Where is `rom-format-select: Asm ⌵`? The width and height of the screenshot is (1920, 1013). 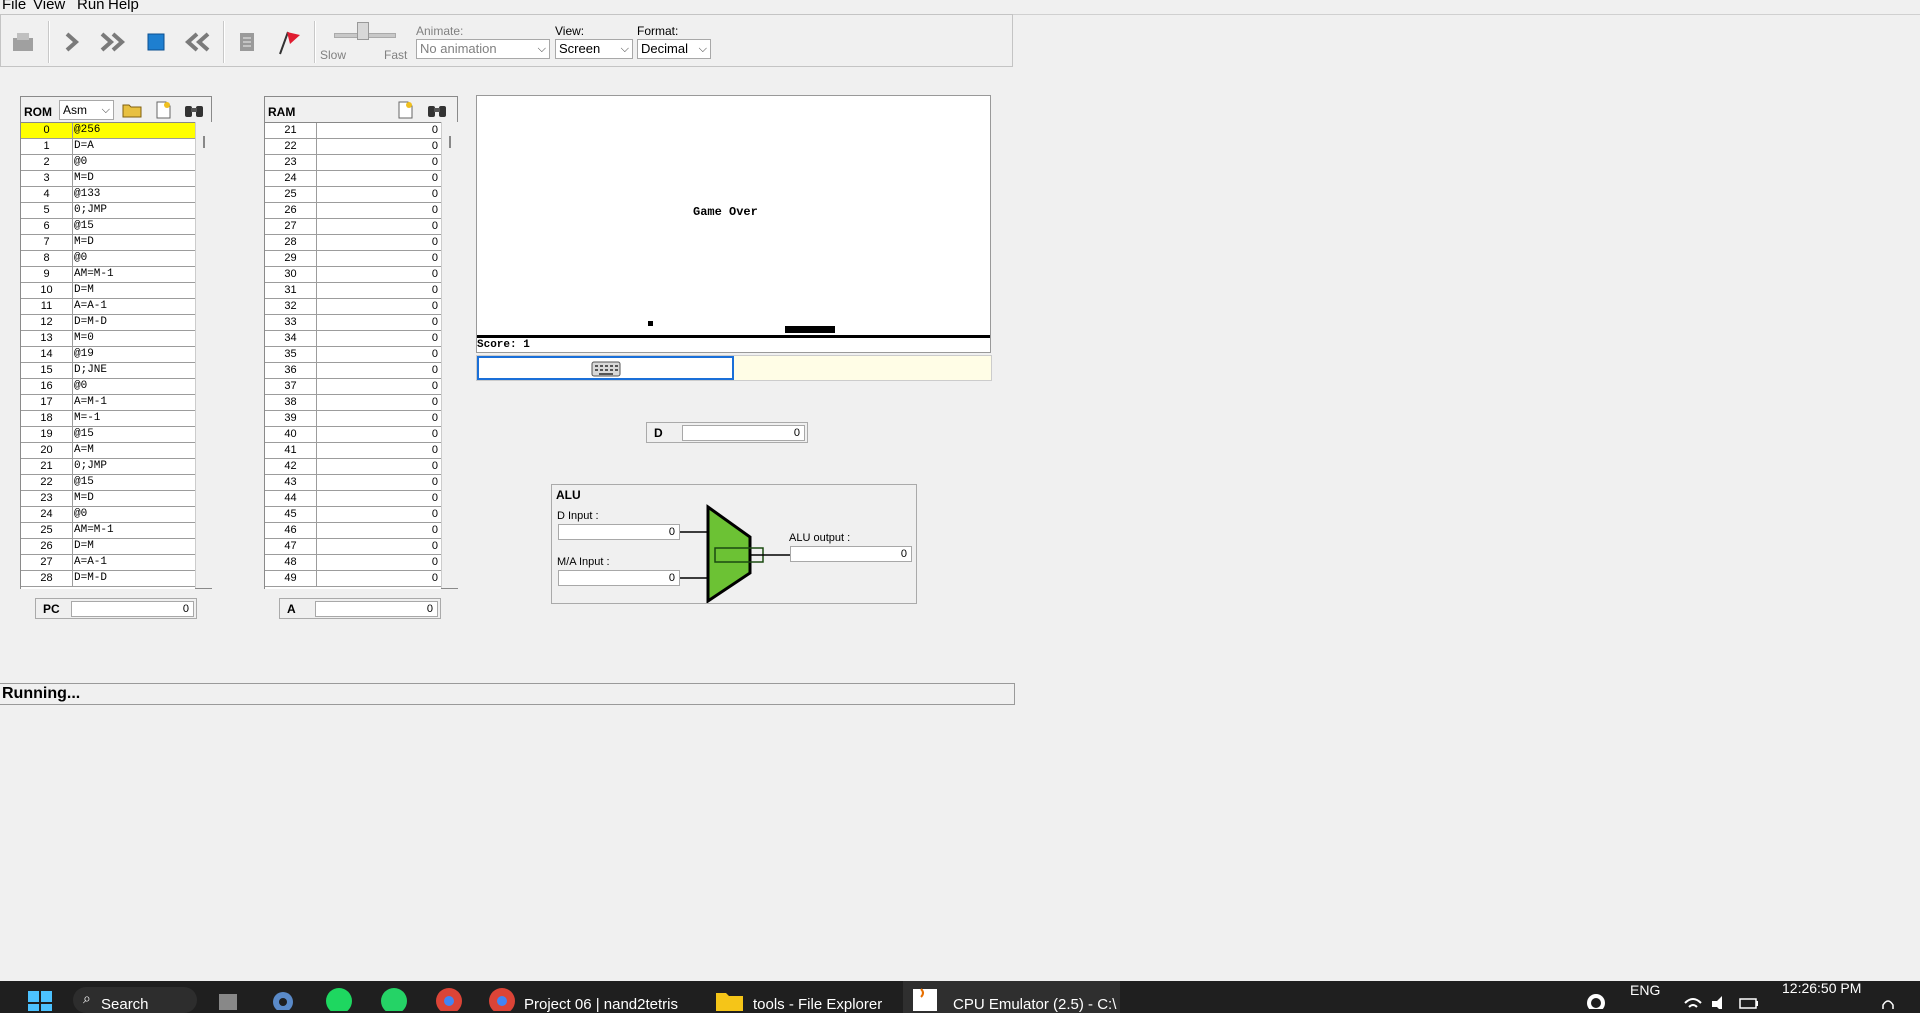
rom-format-select: Asm ⌵ is located at coordinates (86, 110).